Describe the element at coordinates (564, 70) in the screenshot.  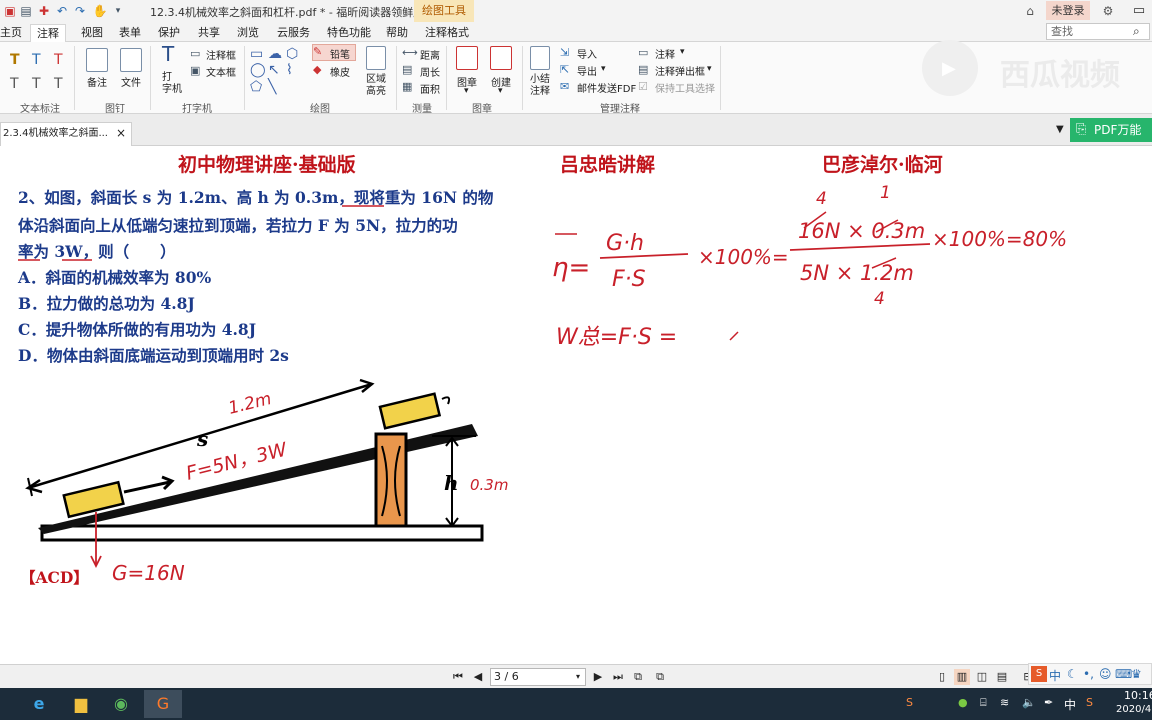
I see `export-icon: ⇱` at that location.